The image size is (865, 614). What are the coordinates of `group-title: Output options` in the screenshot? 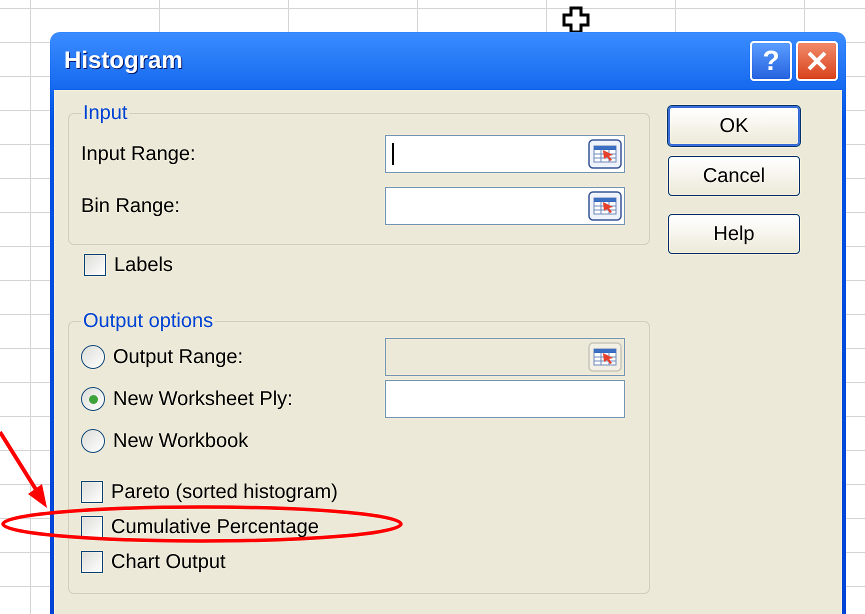 It's located at (148, 321).